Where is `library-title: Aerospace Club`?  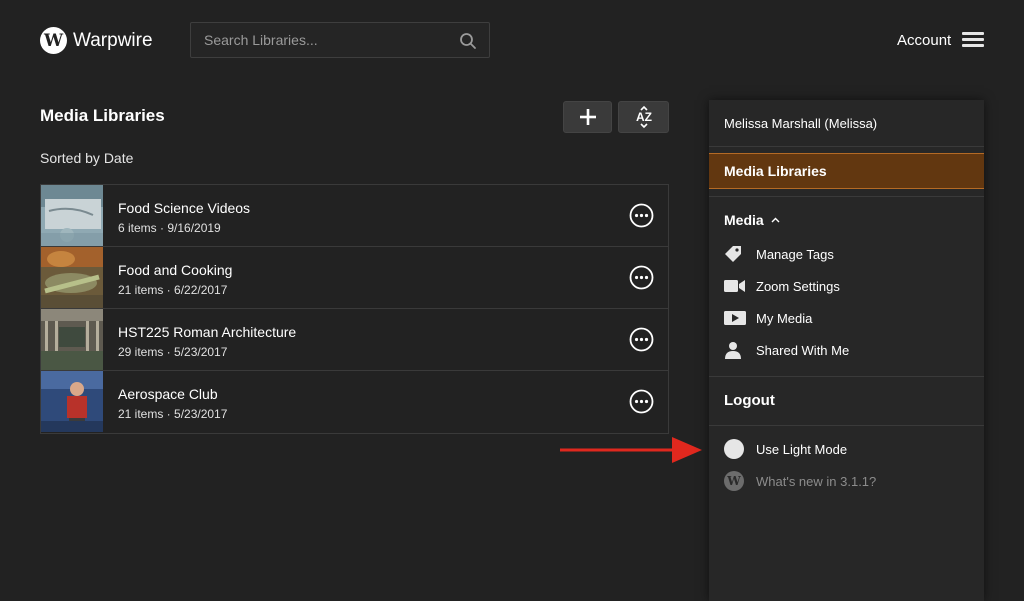
library-title: Aerospace Club is located at coordinates (168, 394).